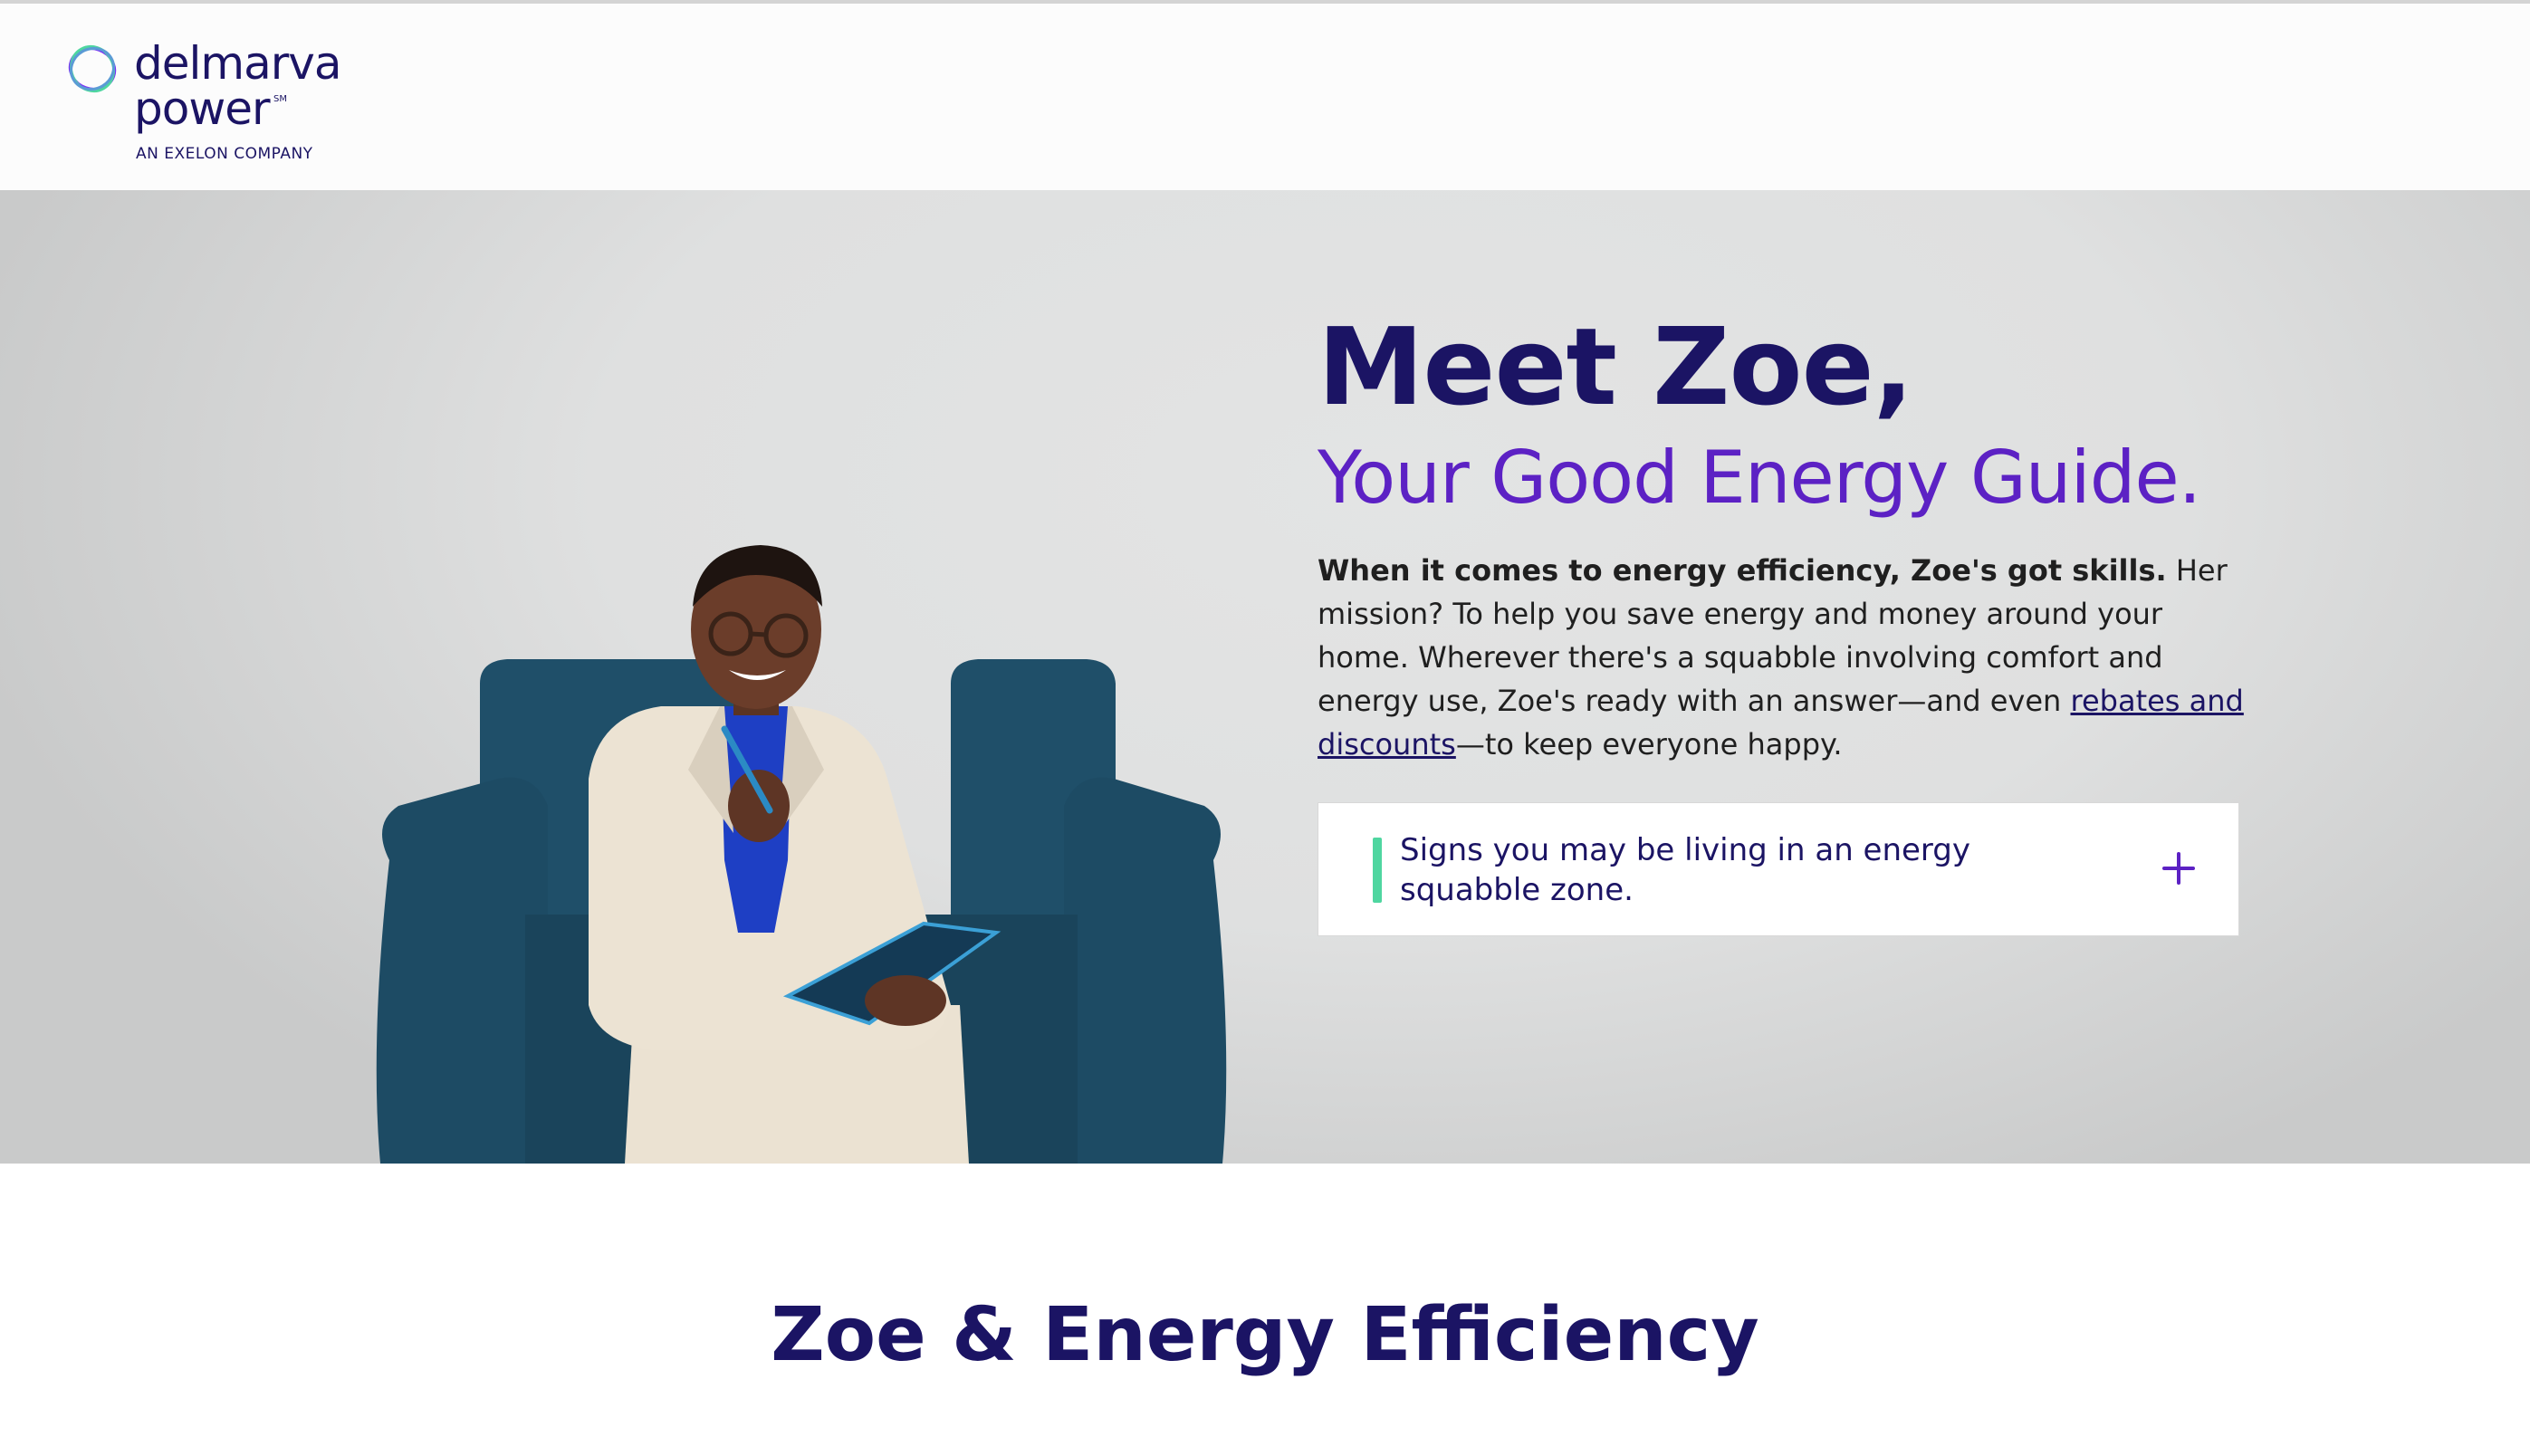 The width and height of the screenshot is (2530, 1456). I want to click on section-title: Zoe & Energy Efficiency, so click(1265, 1335).